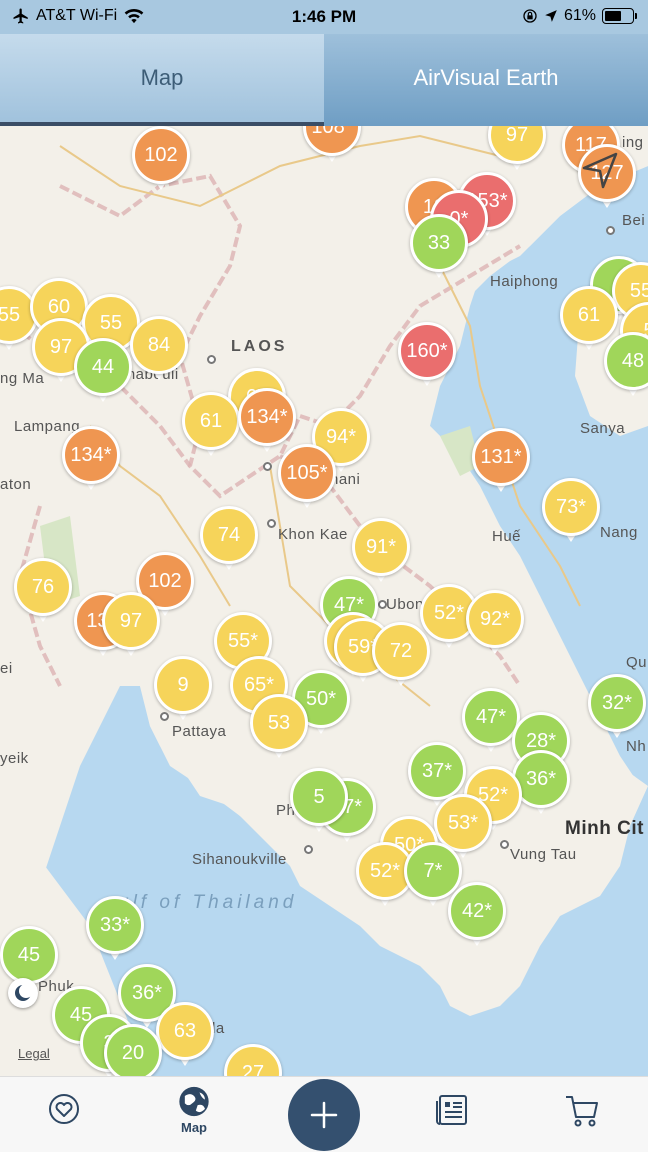 The height and width of the screenshot is (1152, 648). Describe the element at coordinates (64, 1109) in the screenshot. I see `heart-icon` at that location.